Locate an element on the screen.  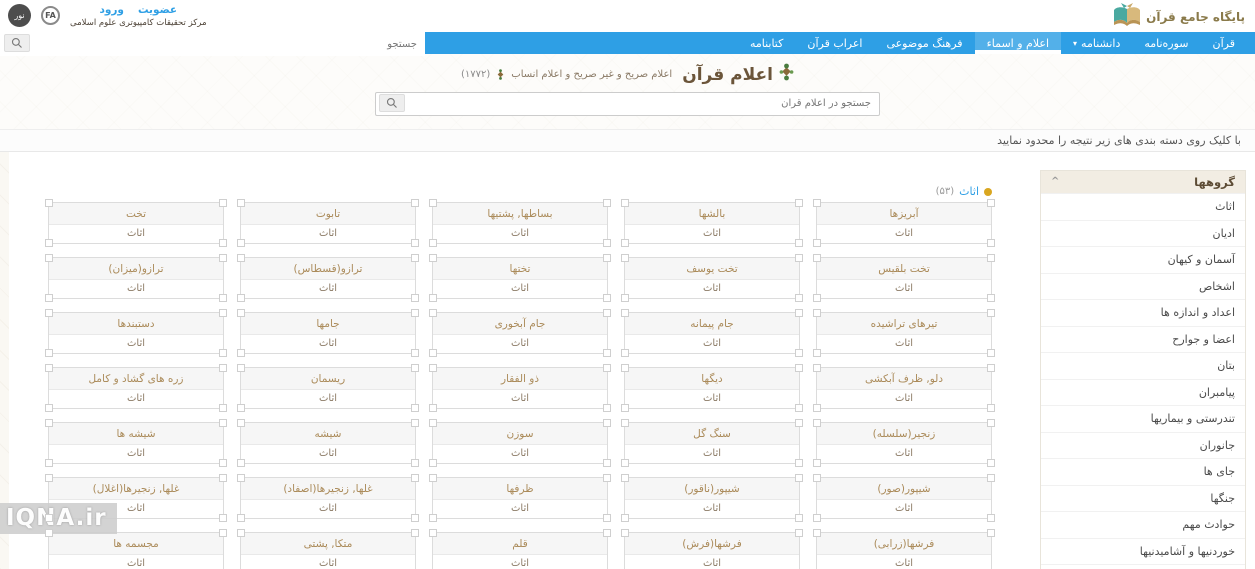
active-filter-chip: اثاث (۵۳) is located at coordinates (964, 191).